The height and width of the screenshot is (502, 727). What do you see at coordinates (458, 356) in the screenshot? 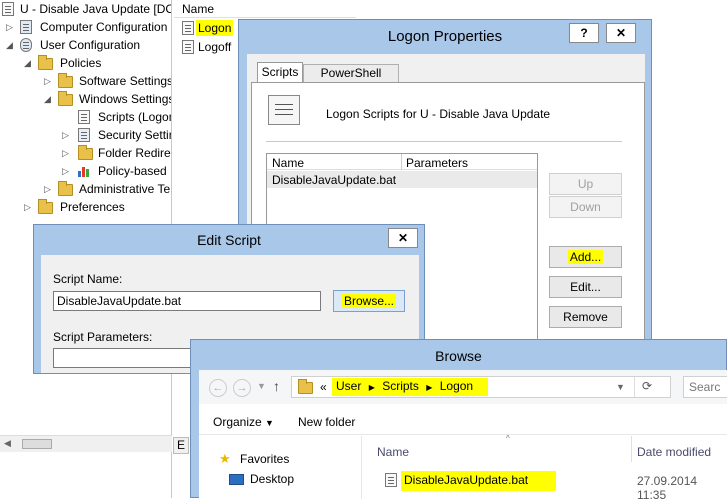
I see `window-title: Browse` at bounding box center [458, 356].